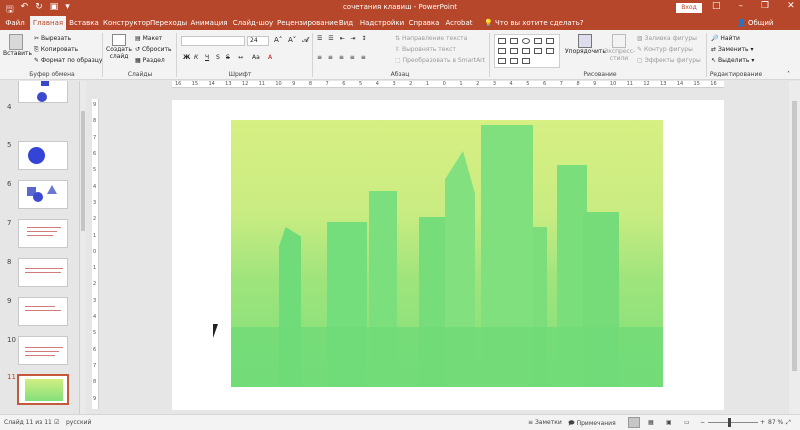  I want to click on ruler-label: 1, so click(95, 235).